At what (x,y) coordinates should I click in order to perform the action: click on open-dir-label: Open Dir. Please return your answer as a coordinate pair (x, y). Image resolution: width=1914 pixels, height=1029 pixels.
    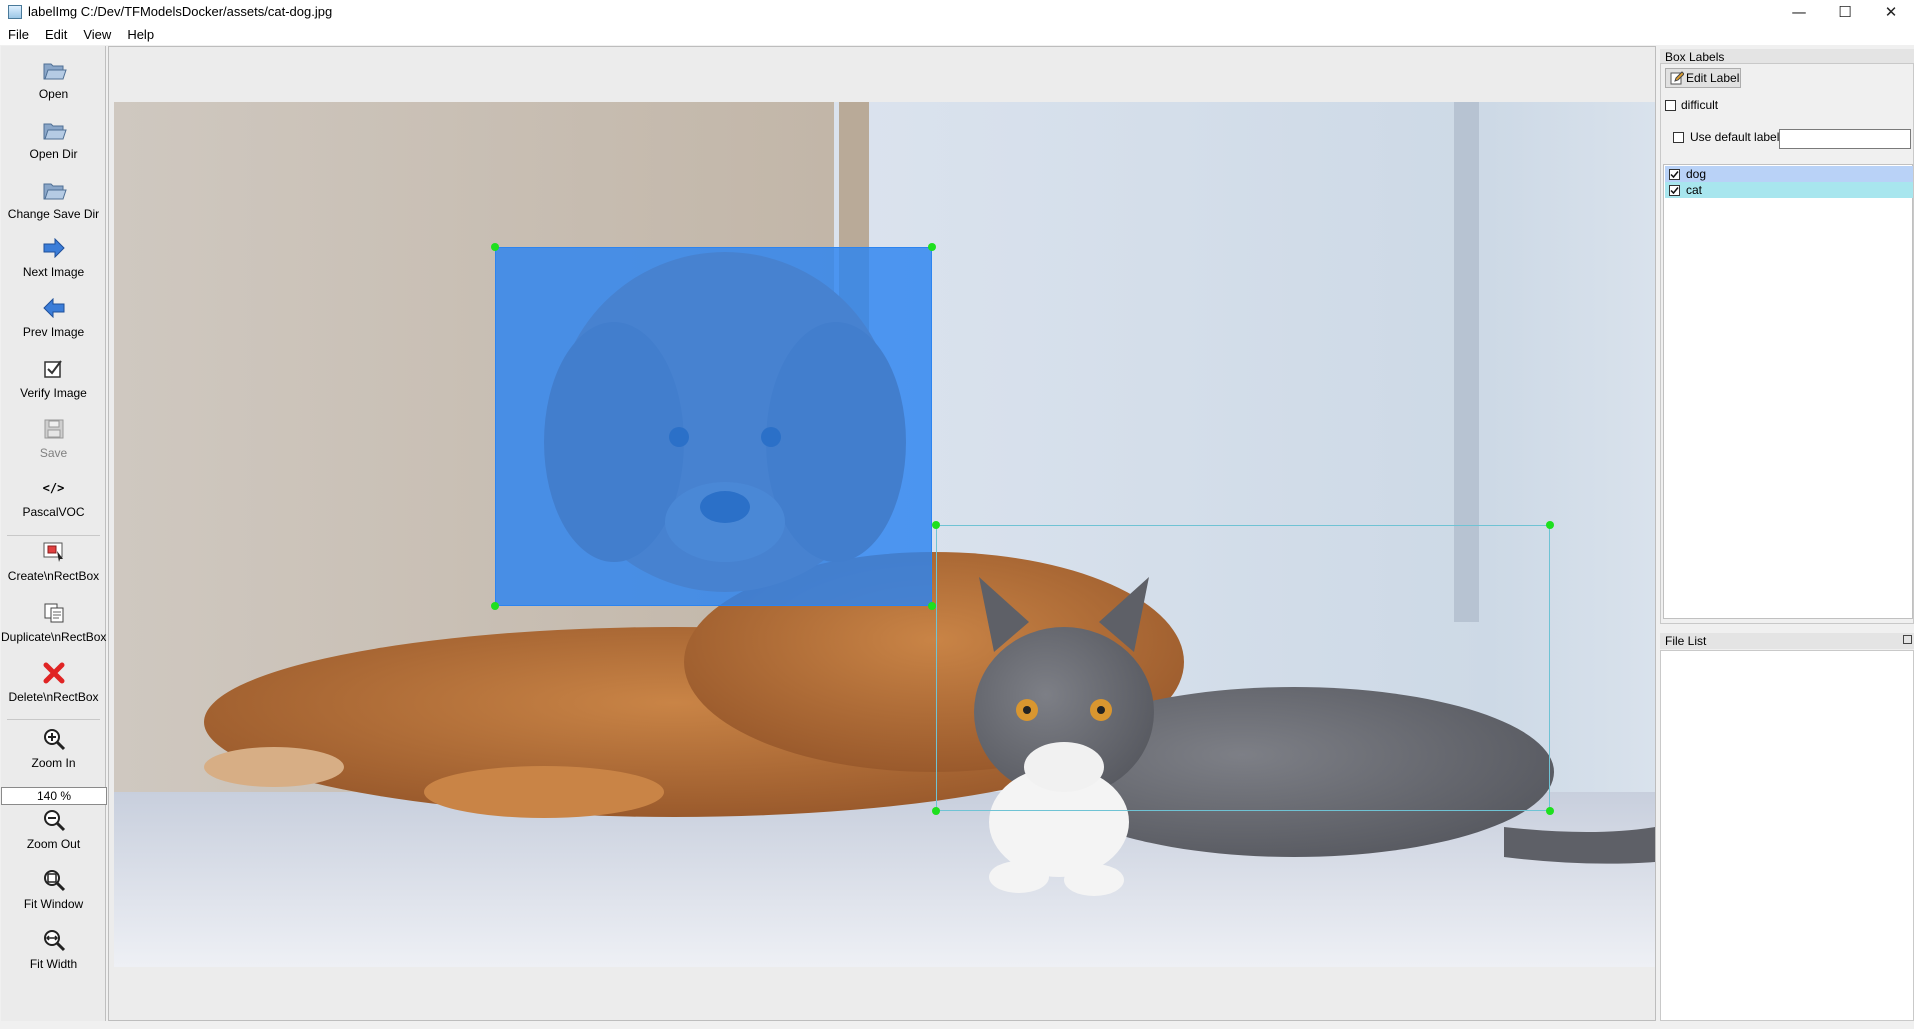
    Looking at the image, I should click on (53, 154).